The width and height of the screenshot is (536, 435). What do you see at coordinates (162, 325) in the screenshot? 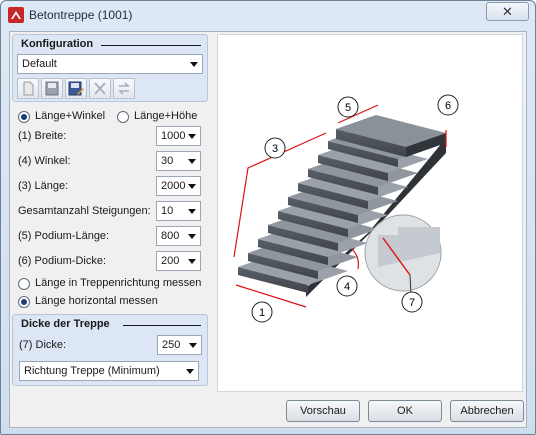
I see `thickness-group-divider` at bounding box center [162, 325].